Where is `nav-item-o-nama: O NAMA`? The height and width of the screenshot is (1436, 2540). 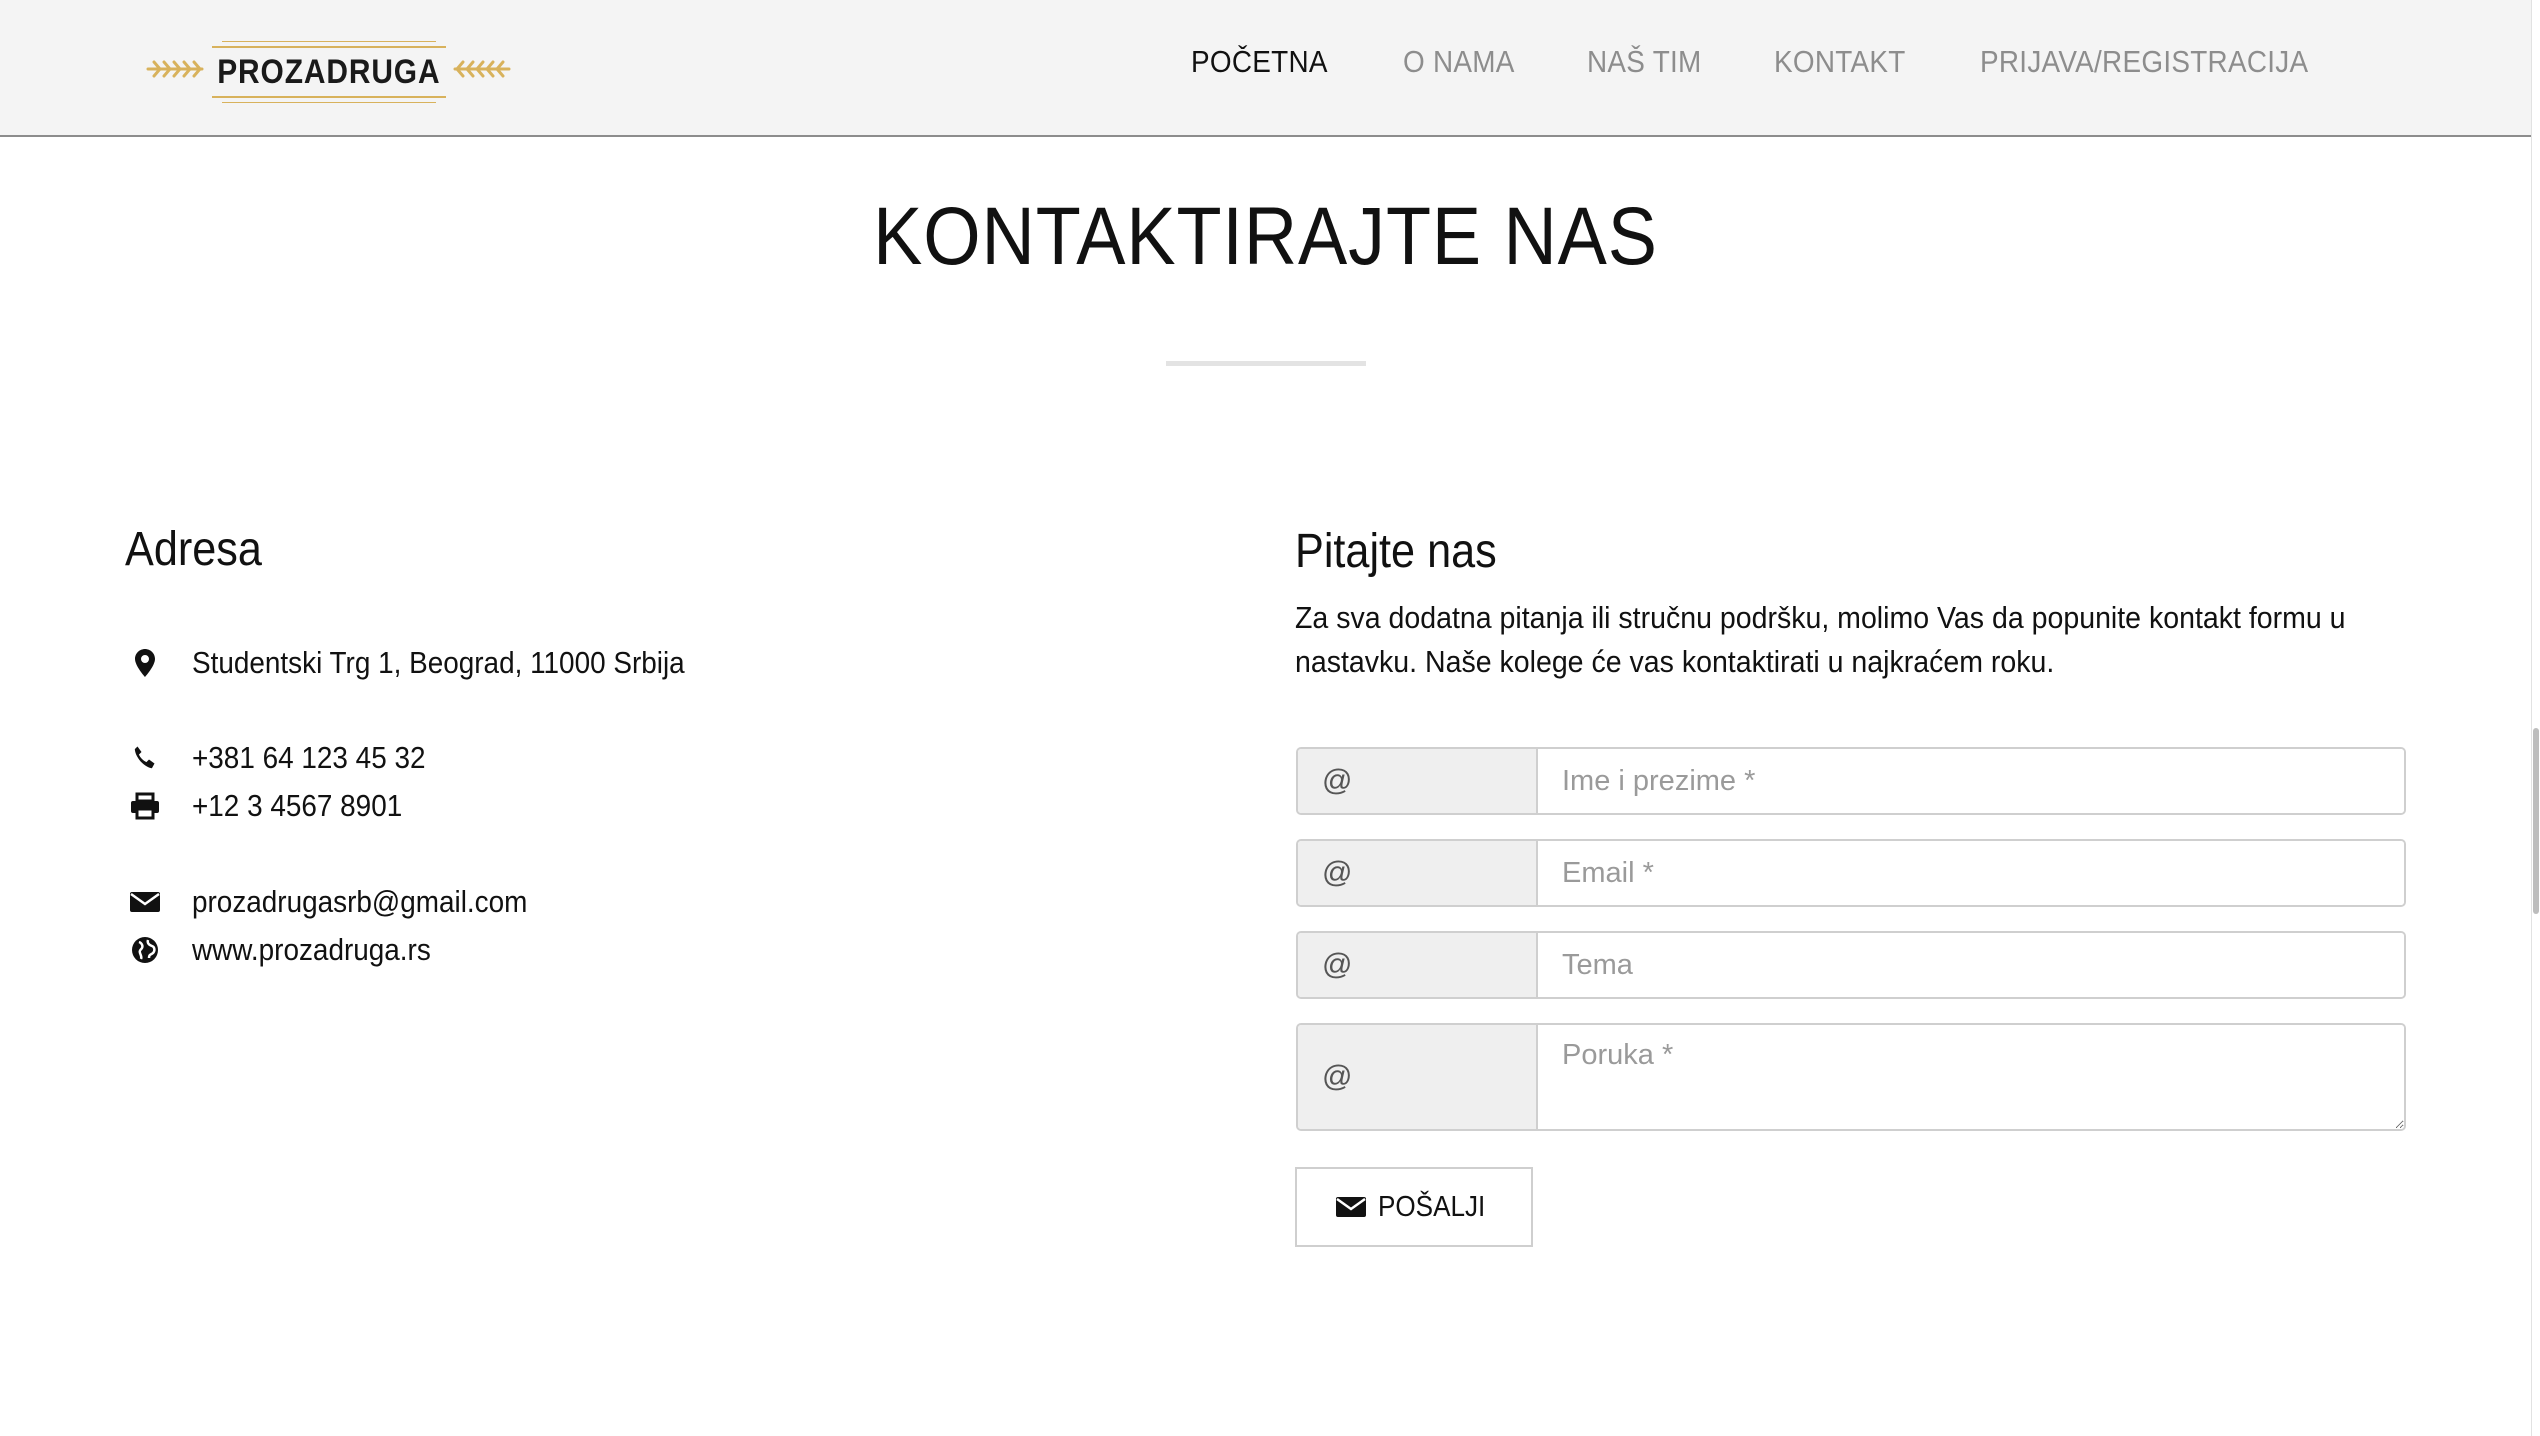
nav-item-o-nama: O NAMA is located at coordinates (1459, 62).